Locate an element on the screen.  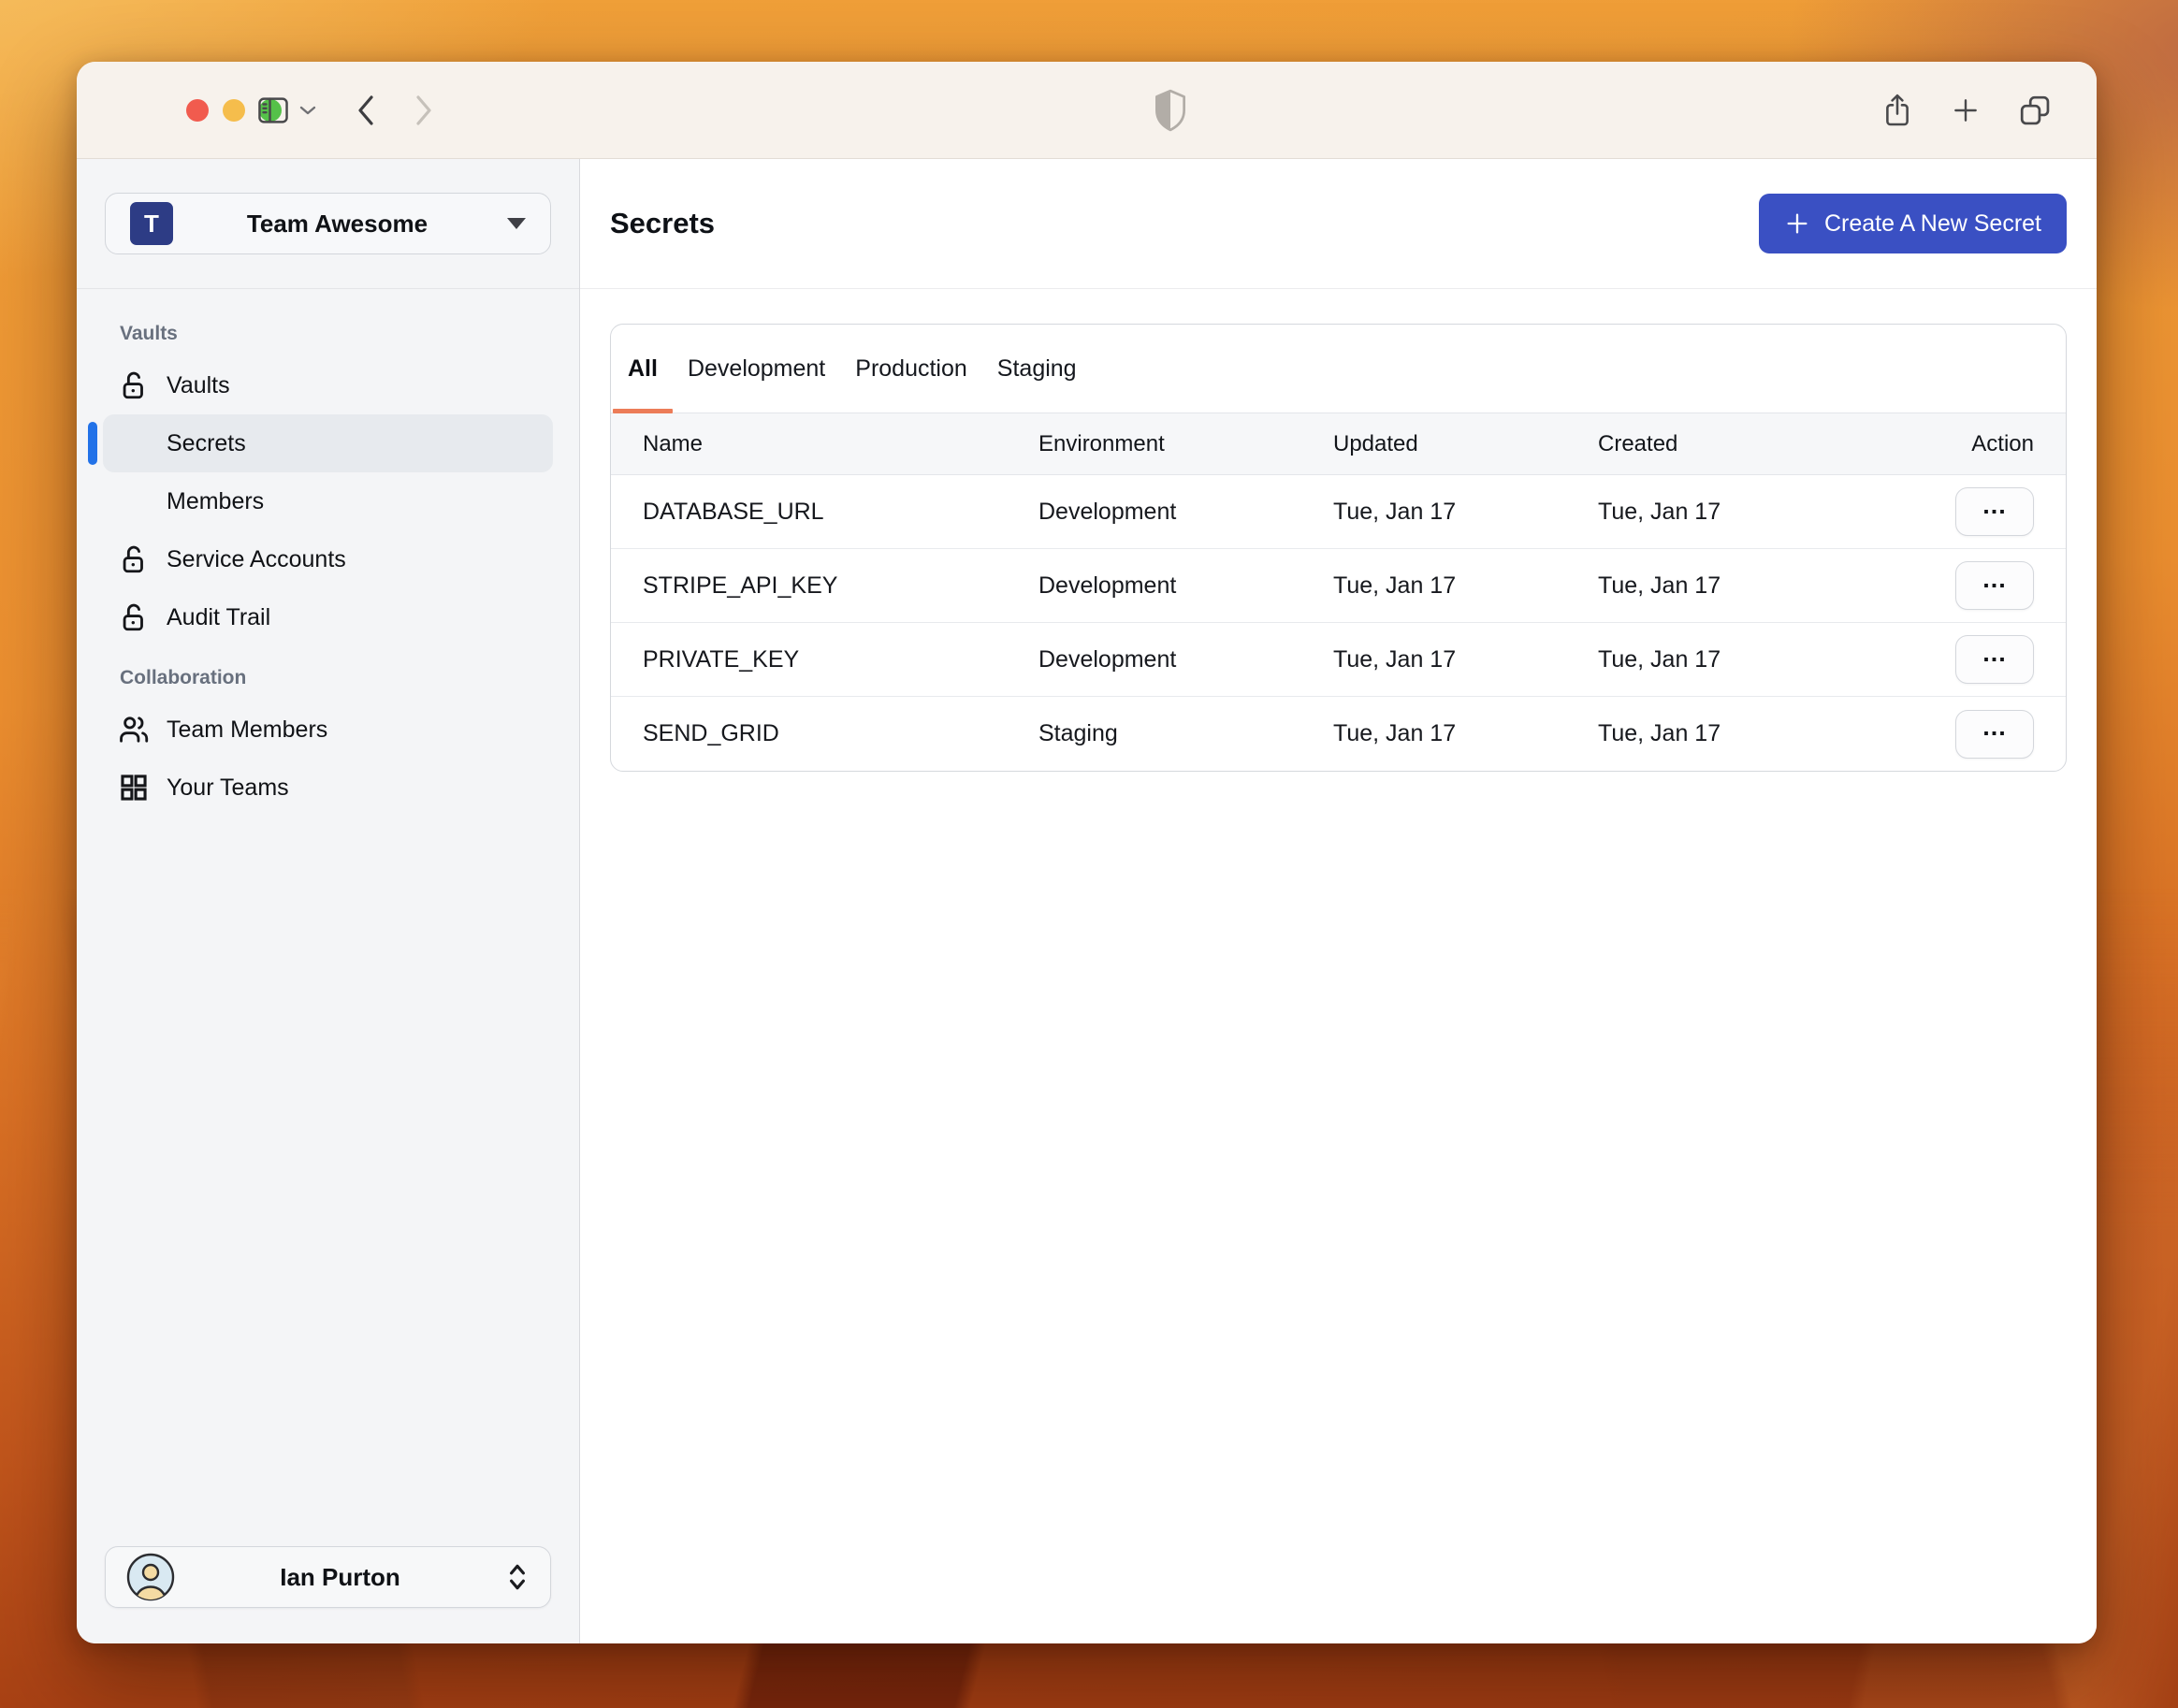
person-circle-icon is located at coordinates (150, 1577).